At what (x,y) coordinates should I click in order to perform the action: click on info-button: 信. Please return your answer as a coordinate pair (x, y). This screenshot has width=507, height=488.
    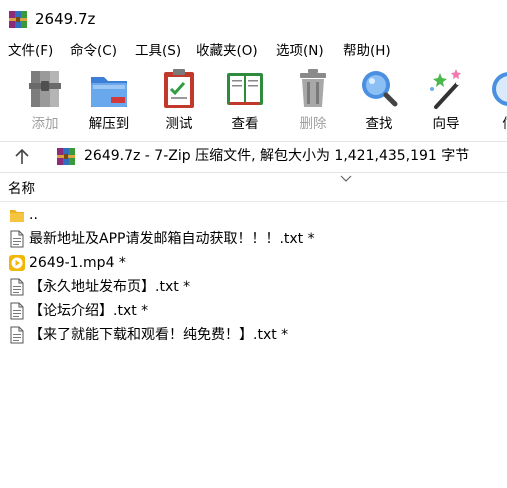
    Looking at the image, I should click on (492, 102).